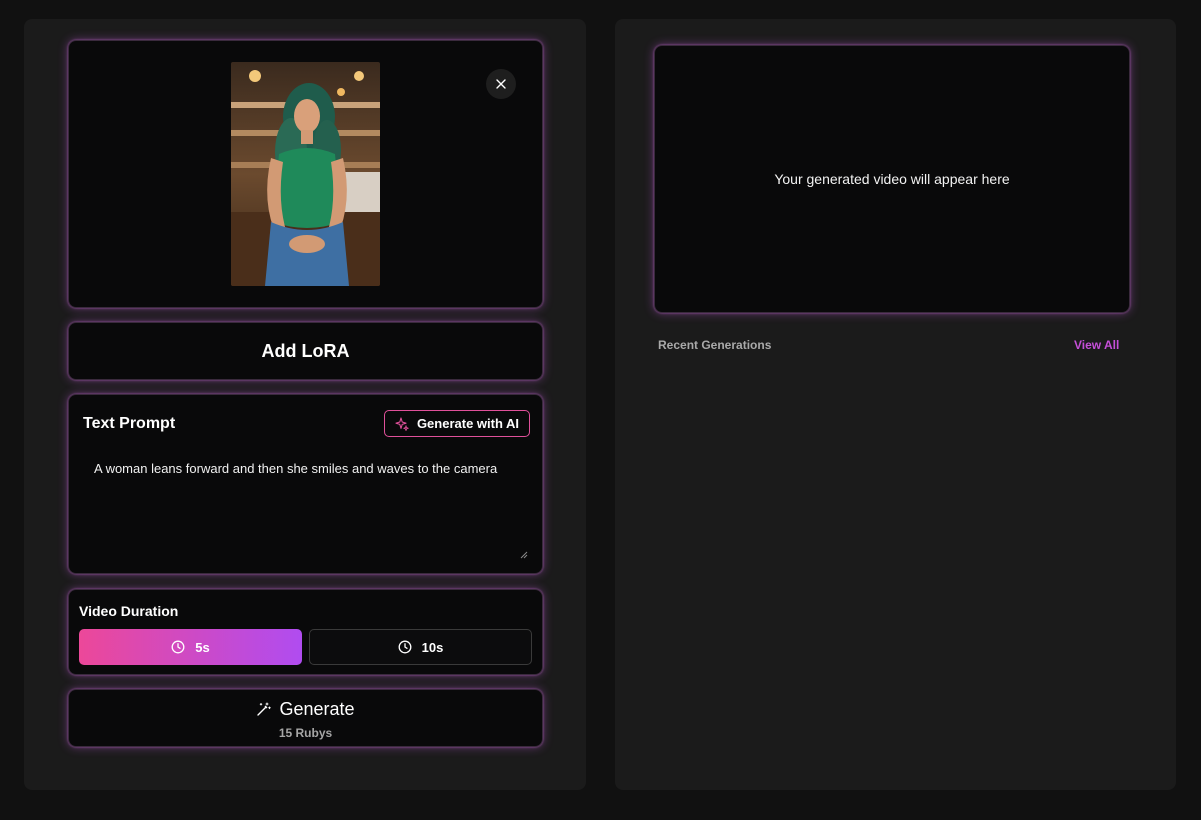 The width and height of the screenshot is (1201, 820). Describe the element at coordinates (432, 647) in the screenshot. I see `duration-10s-label: 10s` at that location.